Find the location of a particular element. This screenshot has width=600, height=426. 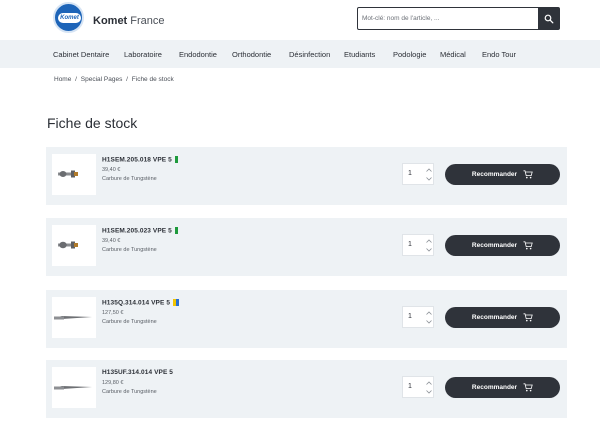

search-input is located at coordinates (447, 18).